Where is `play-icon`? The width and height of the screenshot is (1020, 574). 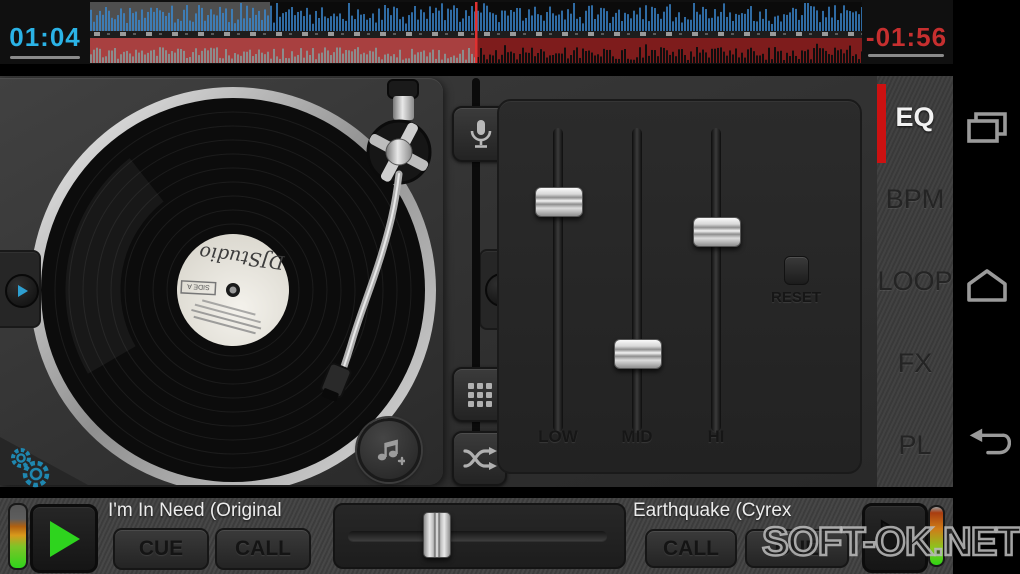 play-icon is located at coordinates (65, 538).